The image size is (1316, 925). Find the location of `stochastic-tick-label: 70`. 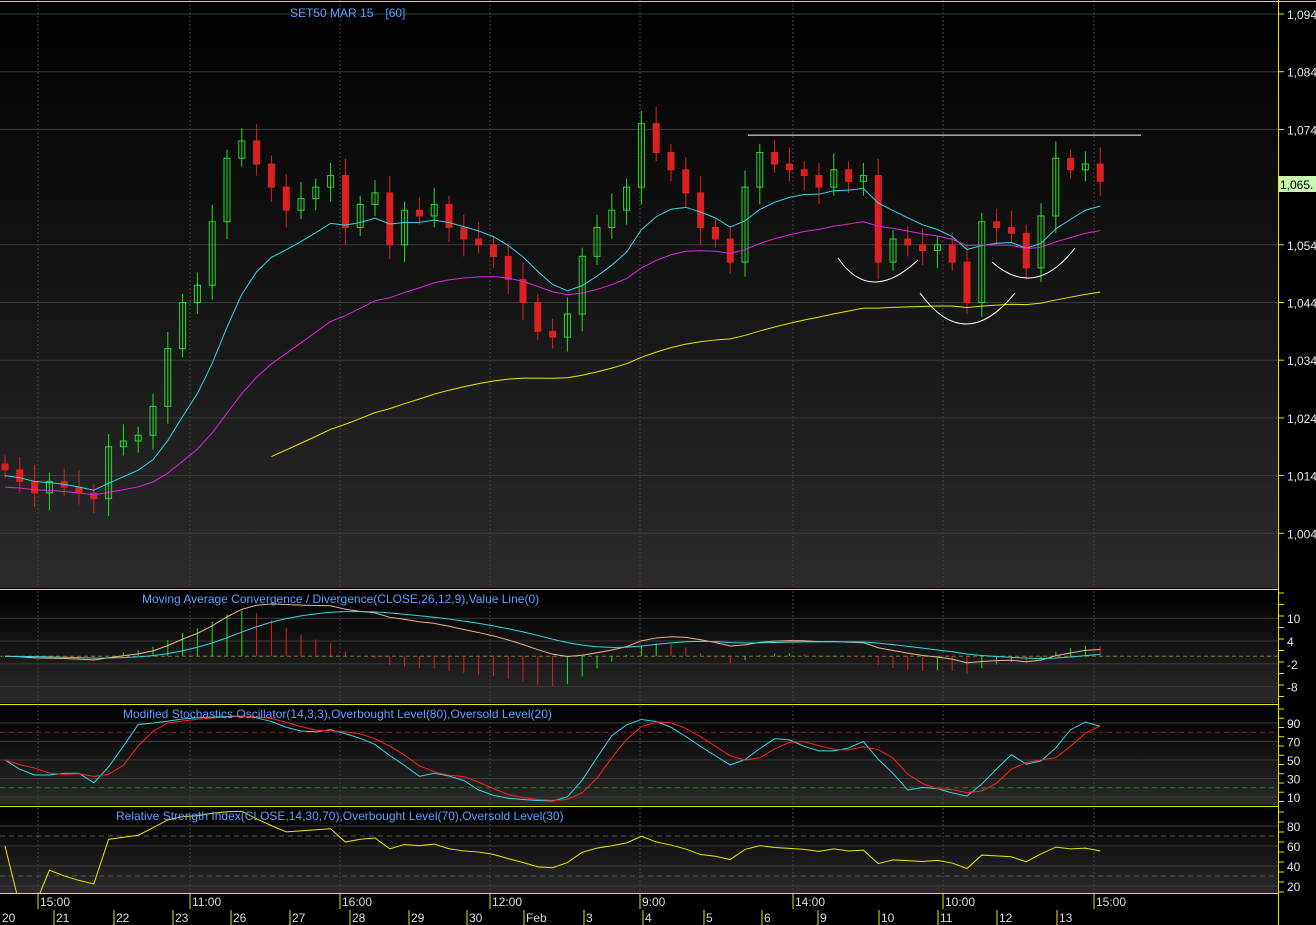

stochastic-tick-label: 70 is located at coordinates (1294, 743).